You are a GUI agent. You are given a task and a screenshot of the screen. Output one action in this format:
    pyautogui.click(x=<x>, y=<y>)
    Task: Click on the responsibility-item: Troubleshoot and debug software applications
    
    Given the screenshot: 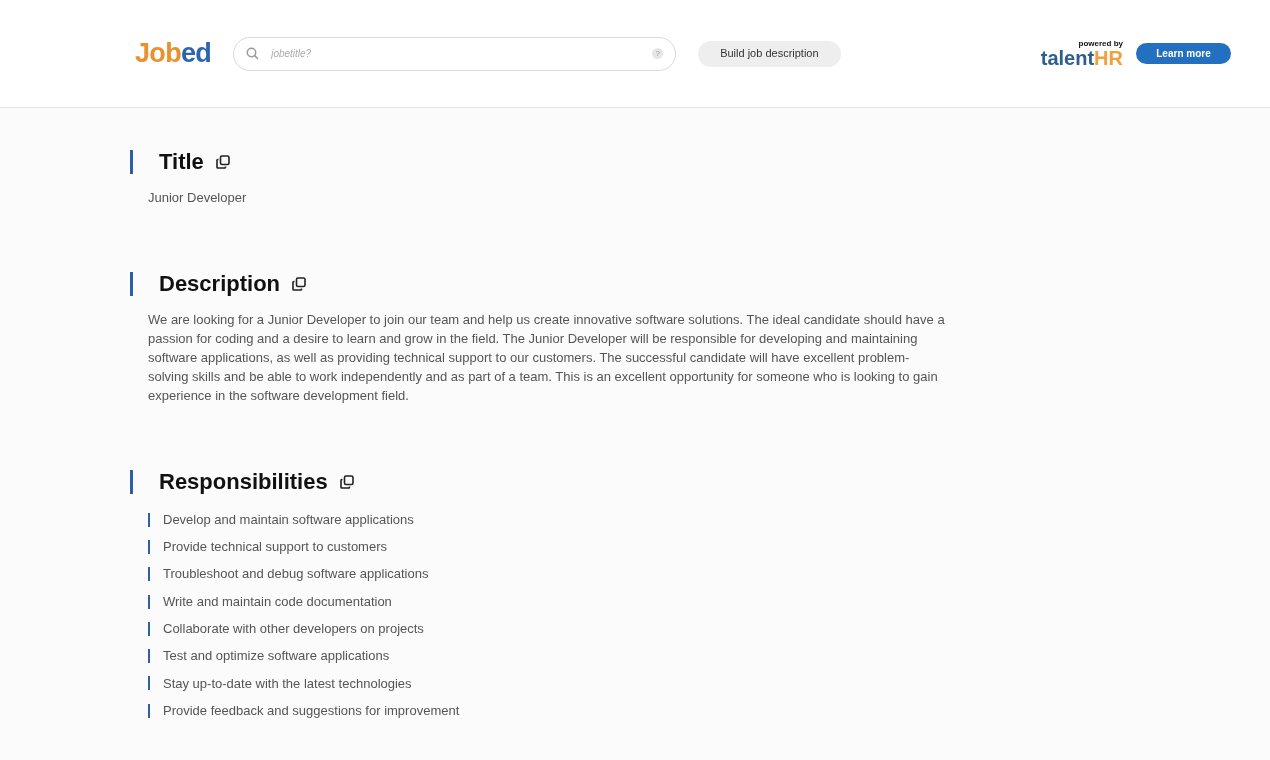 What is the action you would take?
    pyautogui.click(x=296, y=574)
    